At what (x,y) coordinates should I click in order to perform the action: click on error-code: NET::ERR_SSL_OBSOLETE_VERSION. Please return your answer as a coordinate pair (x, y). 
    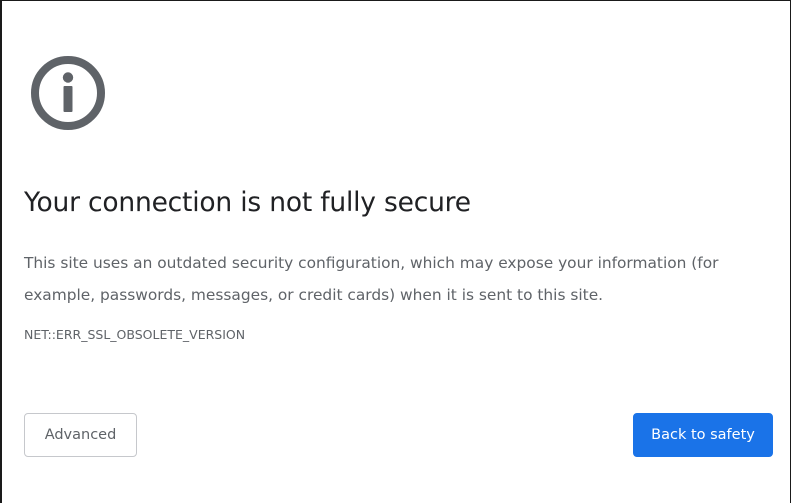
    Looking at the image, I should click on (135, 334).